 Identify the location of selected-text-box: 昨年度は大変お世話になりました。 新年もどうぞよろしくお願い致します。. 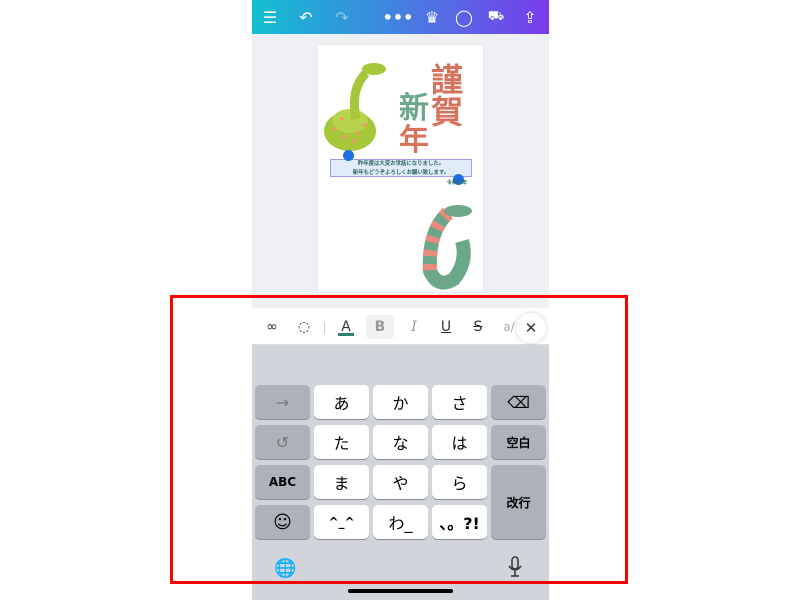
(401, 168).